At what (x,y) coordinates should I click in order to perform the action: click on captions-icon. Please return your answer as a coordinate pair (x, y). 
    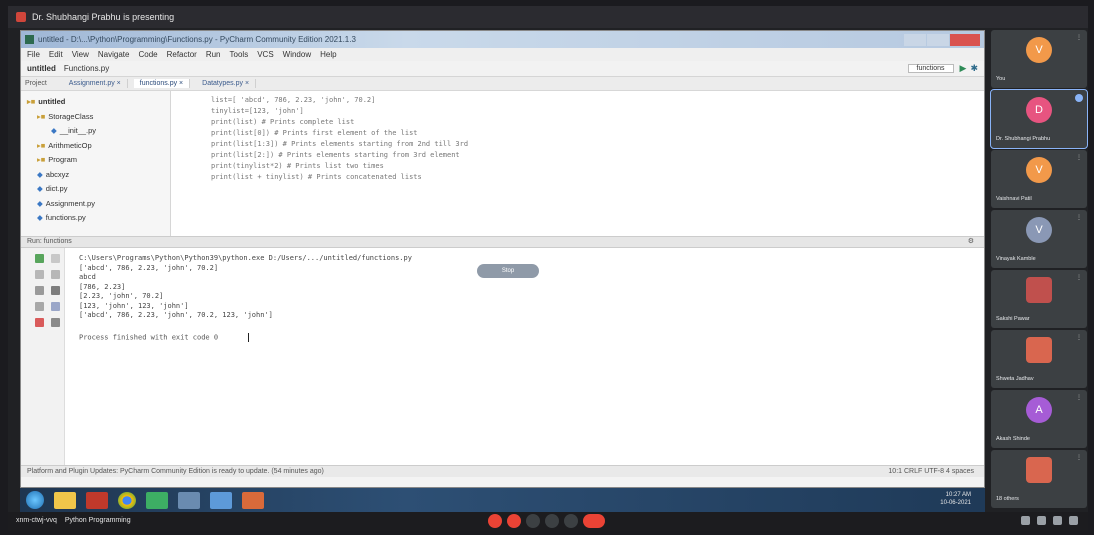
    Looking at the image, I should click on (533, 521).